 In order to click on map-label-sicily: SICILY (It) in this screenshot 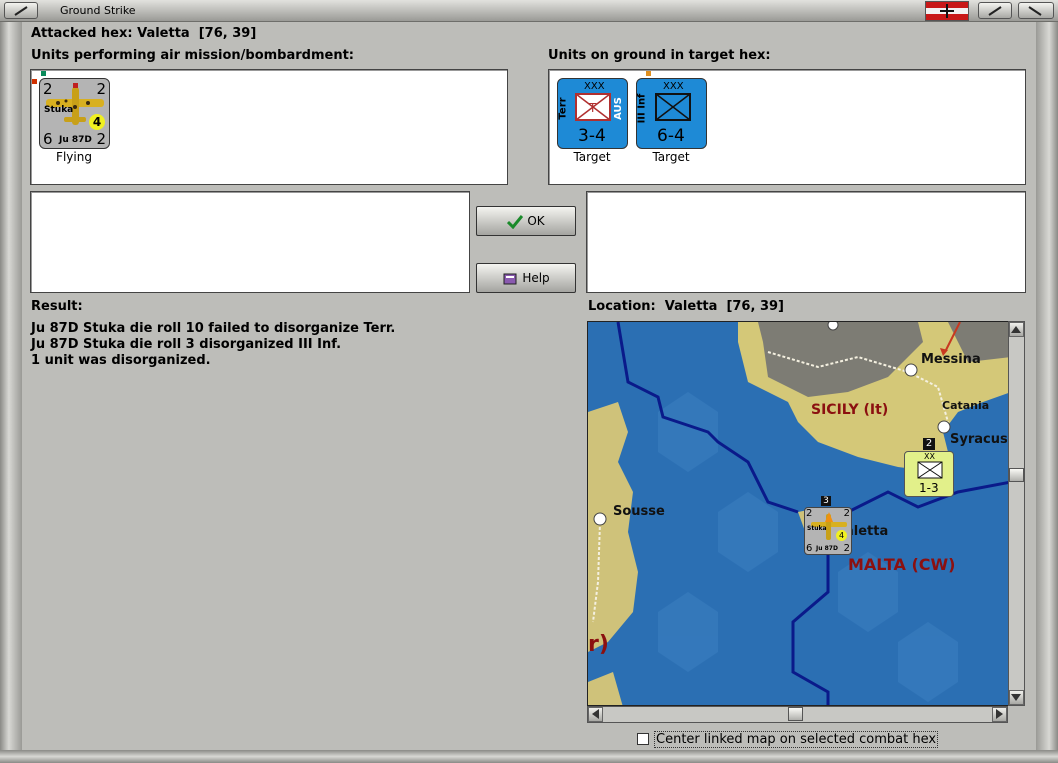, I will do `click(850, 410)`.